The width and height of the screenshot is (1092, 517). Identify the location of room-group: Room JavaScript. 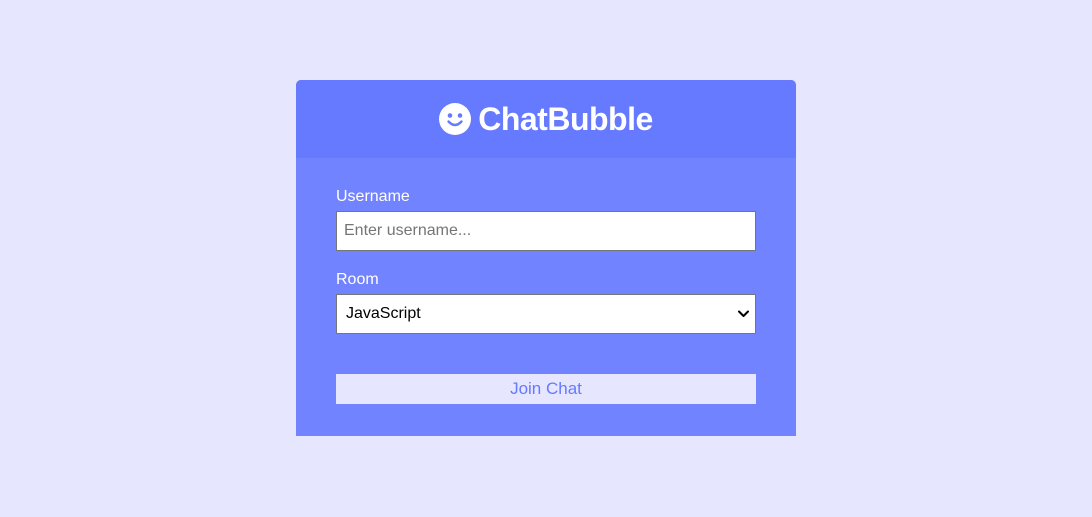
(546, 302).